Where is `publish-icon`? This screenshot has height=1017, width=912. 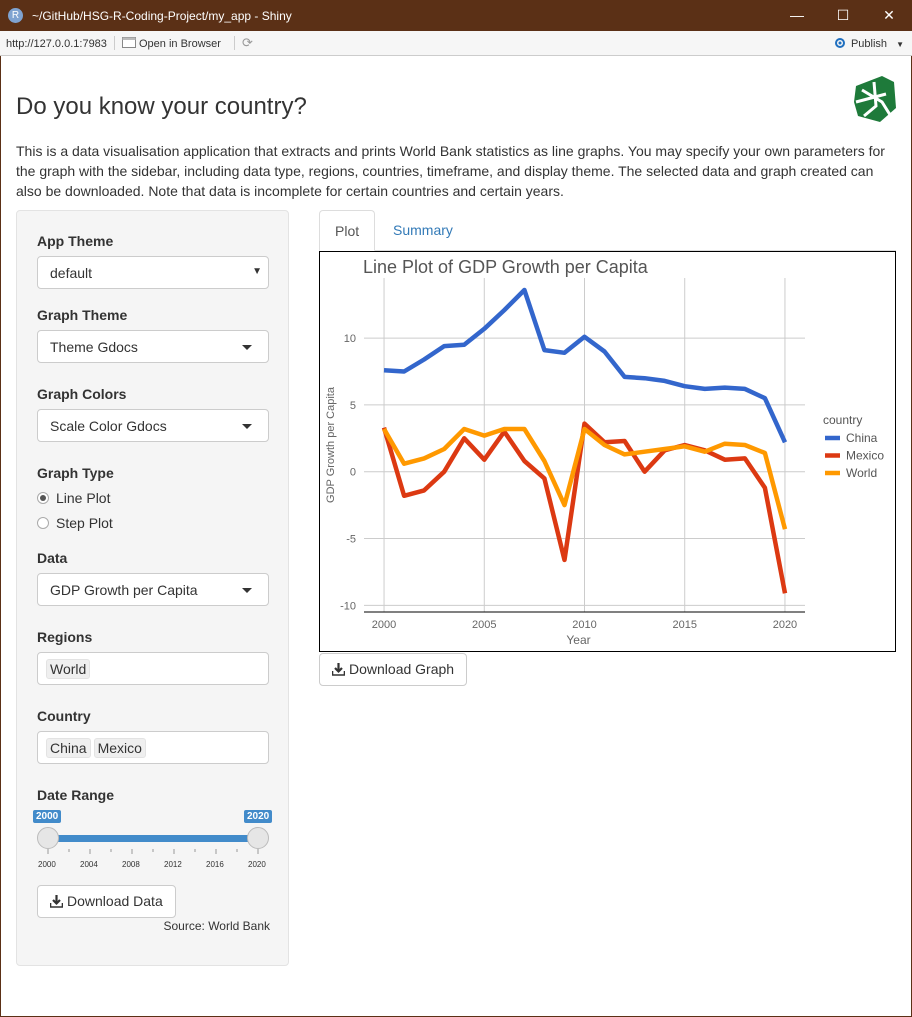 publish-icon is located at coordinates (839, 43).